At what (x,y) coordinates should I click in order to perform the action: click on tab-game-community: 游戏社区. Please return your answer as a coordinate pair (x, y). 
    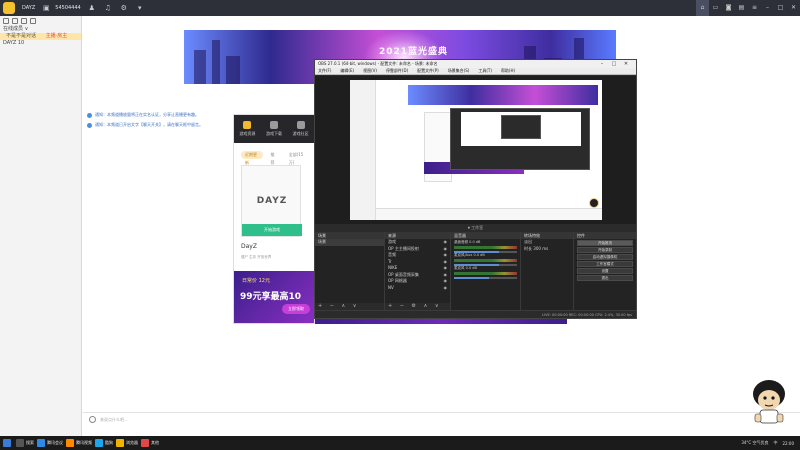
    Looking at the image, I should click on (301, 129).